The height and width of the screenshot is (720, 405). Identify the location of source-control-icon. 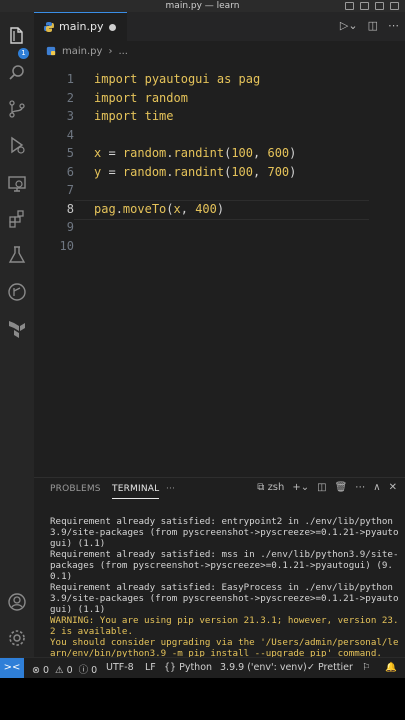
(17, 109).